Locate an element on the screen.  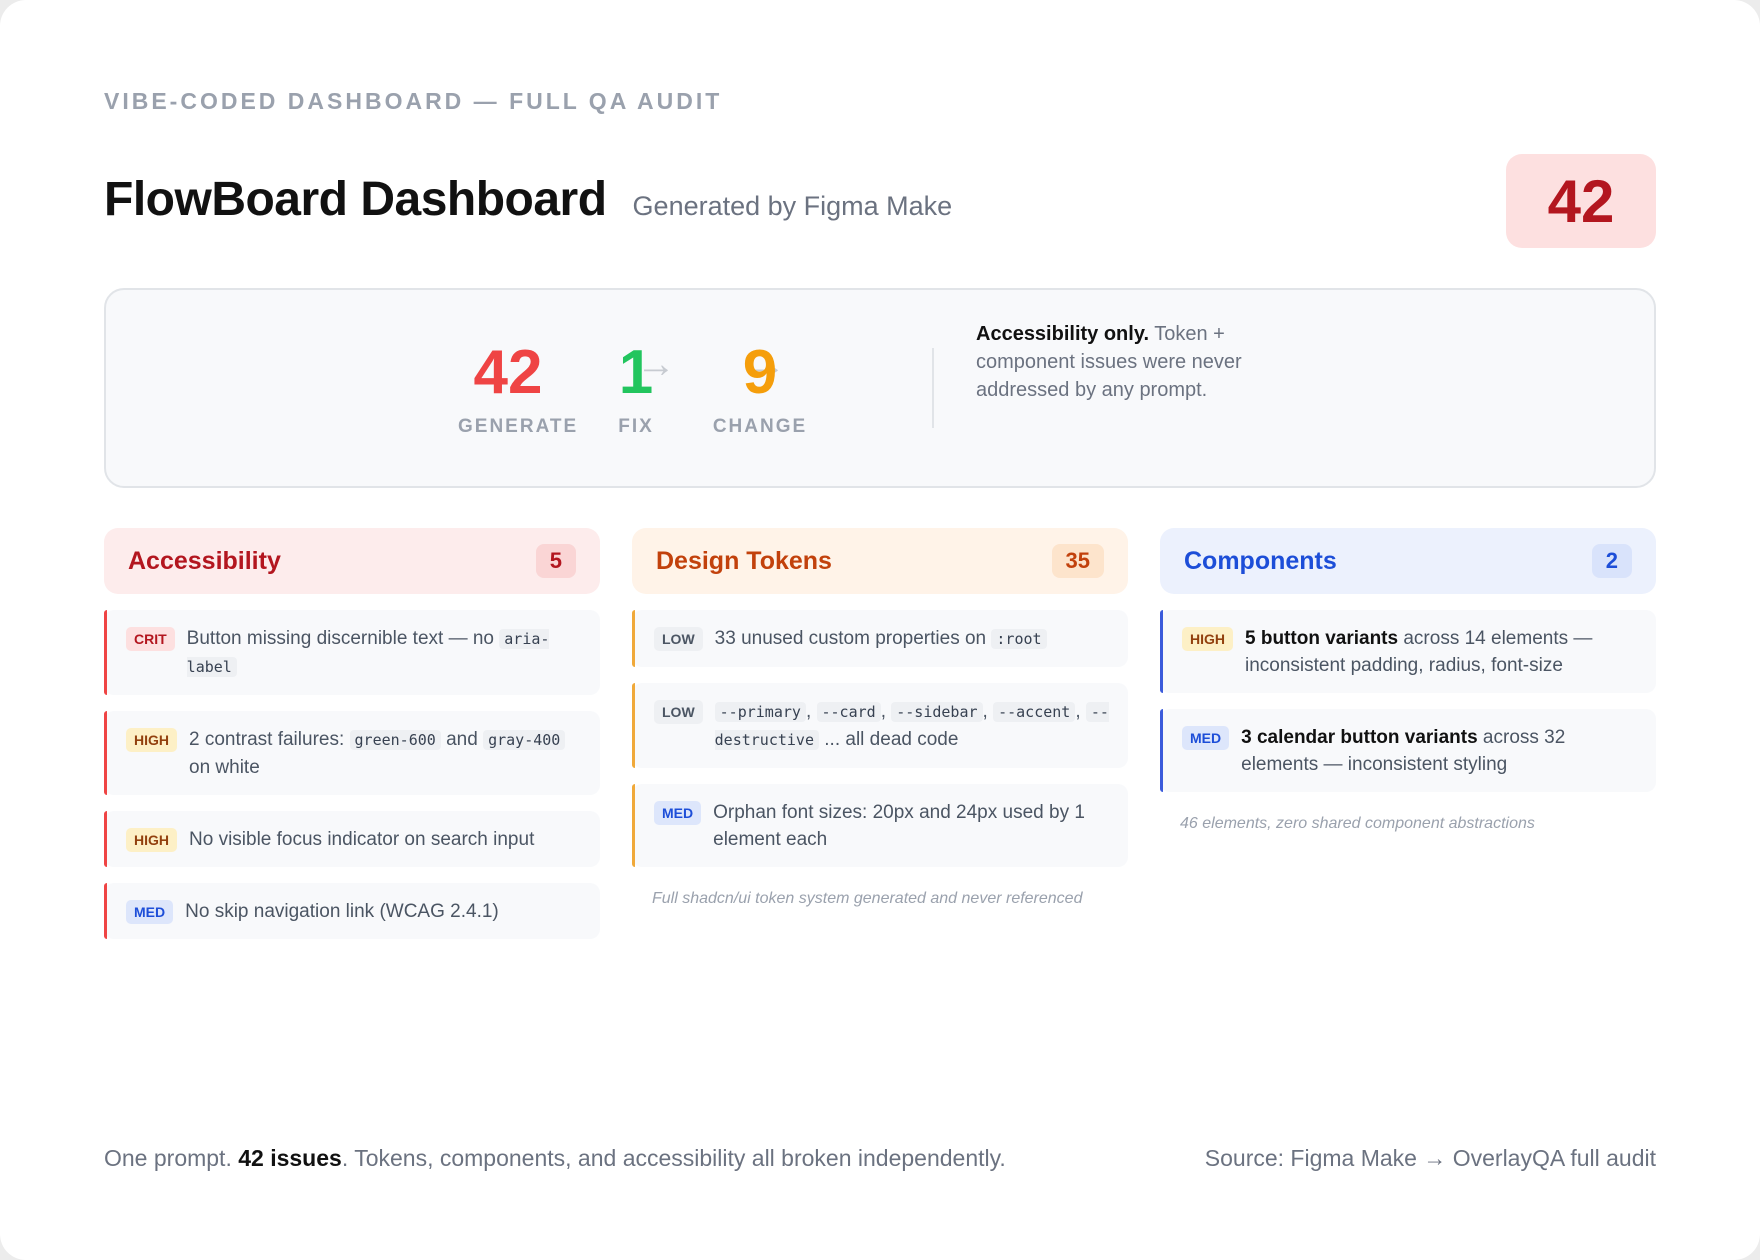
column-count-badge: 2 is located at coordinates (1611, 561).